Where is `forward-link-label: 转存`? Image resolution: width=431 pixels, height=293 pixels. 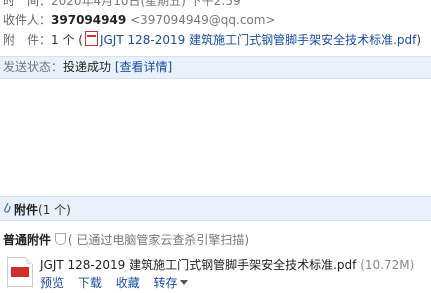 forward-link-label: 转存 is located at coordinates (165, 283).